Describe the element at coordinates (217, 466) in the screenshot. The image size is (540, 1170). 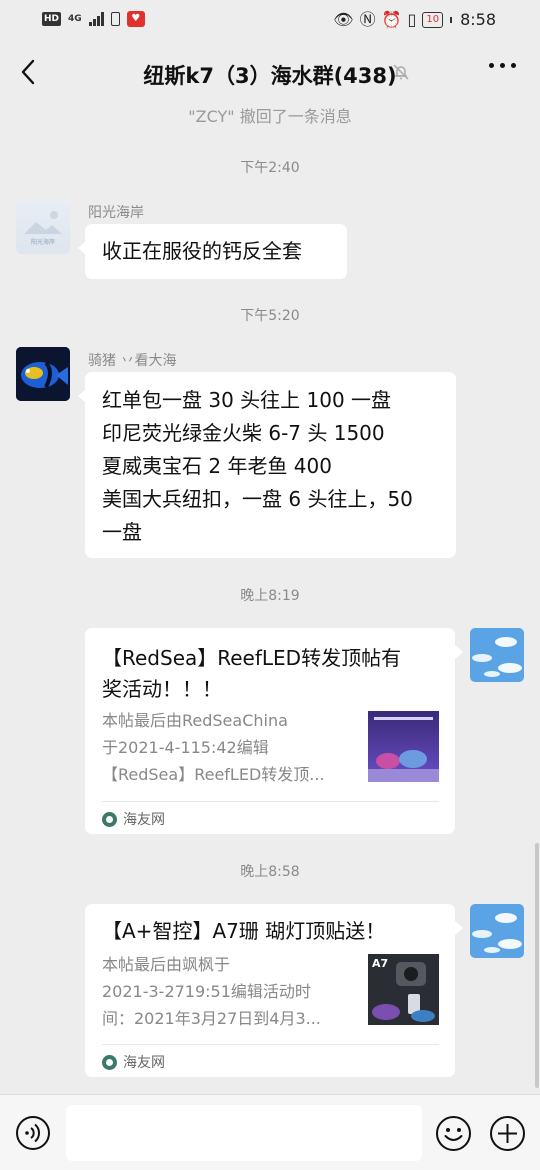
I see `message-line: 夏威夷宝石 2 年老鱼 400` at that location.